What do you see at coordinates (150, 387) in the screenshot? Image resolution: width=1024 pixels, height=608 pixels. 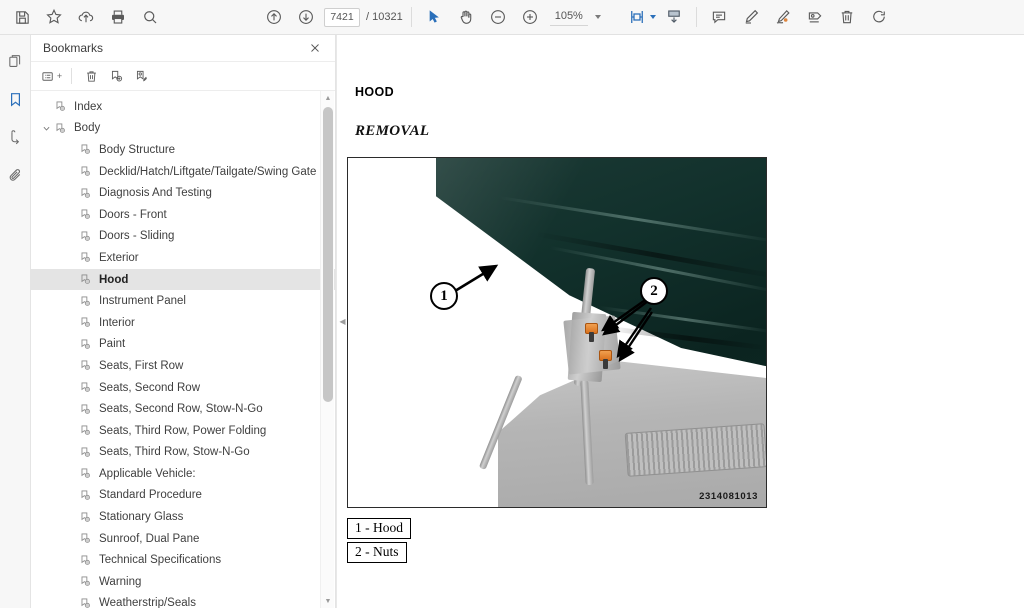 I see `bookmark-label: Seats, Second Row` at bounding box center [150, 387].